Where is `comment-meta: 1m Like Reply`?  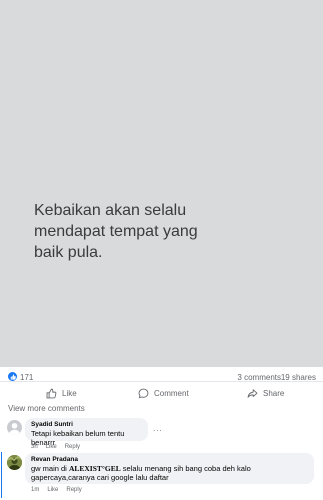 comment-meta: 1m Like Reply is located at coordinates (56, 490).